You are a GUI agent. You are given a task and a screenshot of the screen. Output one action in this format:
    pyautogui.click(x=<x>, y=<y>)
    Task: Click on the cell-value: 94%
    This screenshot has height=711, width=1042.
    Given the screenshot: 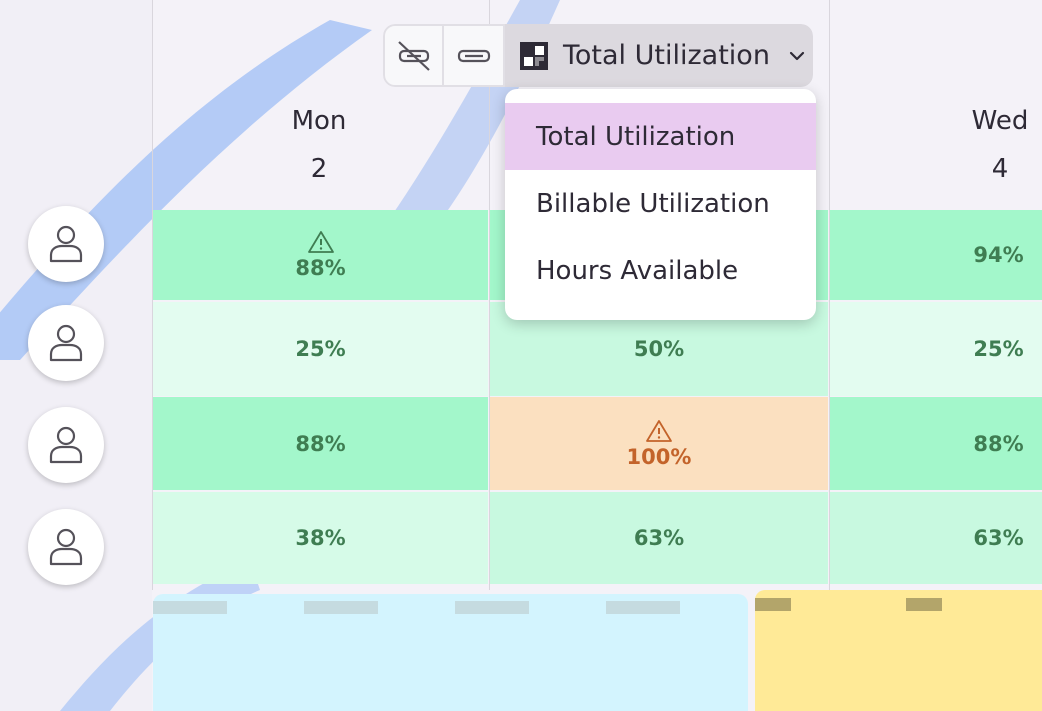 What is the action you would take?
    pyautogui.click(x=998, y=255)
    